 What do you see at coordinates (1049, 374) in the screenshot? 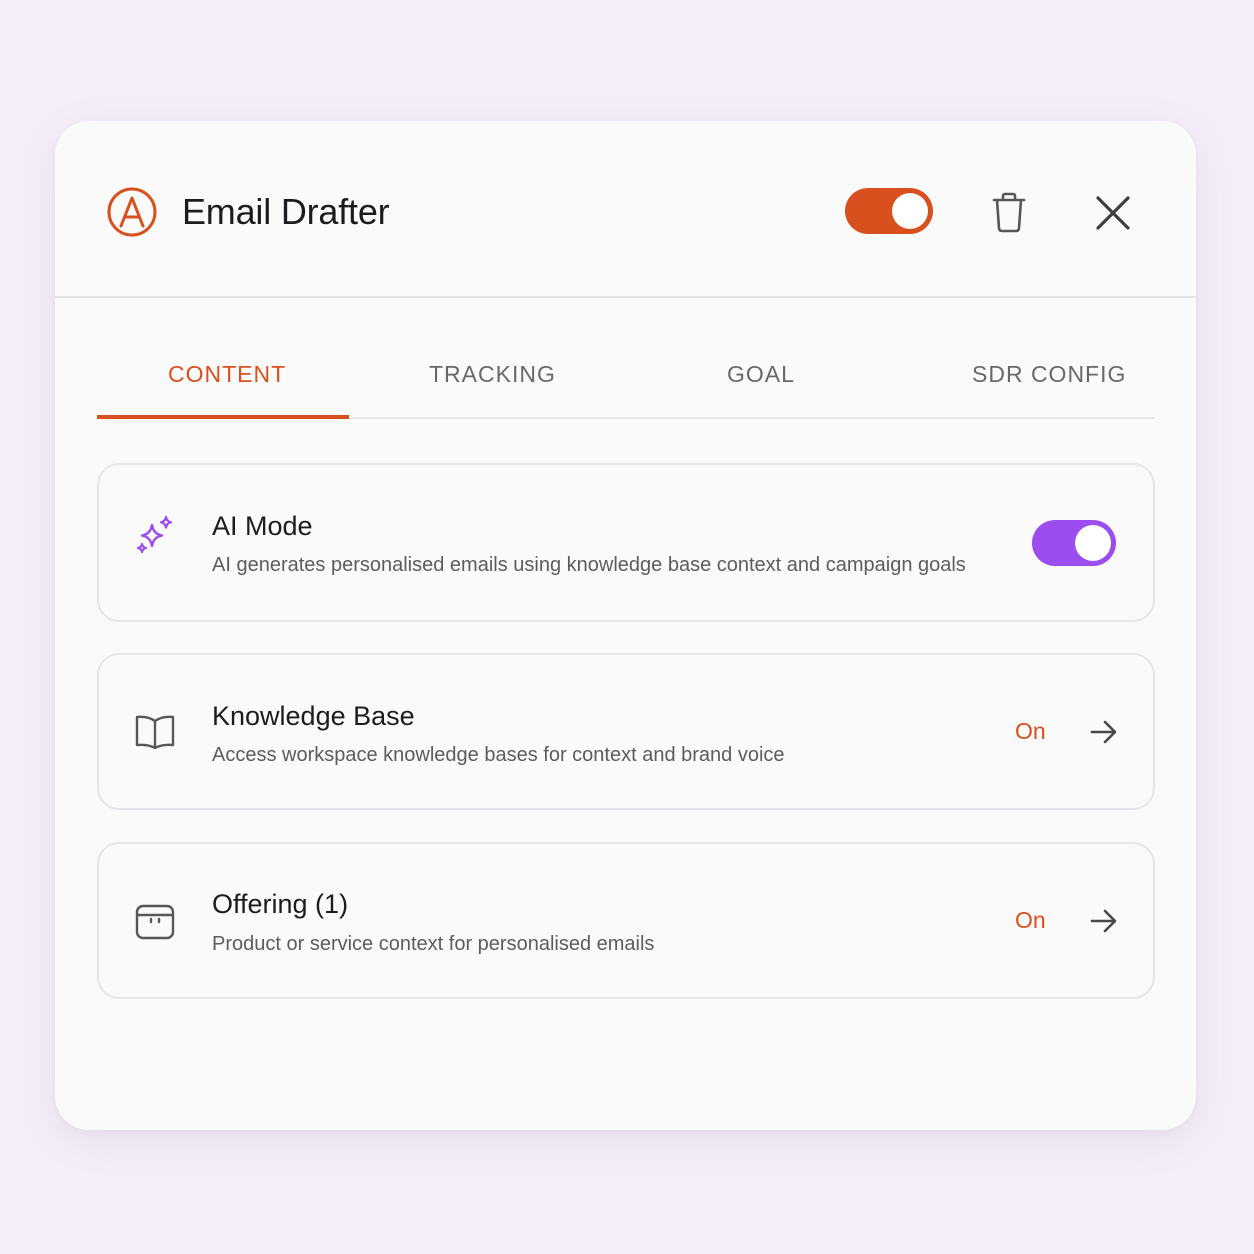
I see `tab-sdr-config: SDR CONFIG` at bounding box center [1049, 374].